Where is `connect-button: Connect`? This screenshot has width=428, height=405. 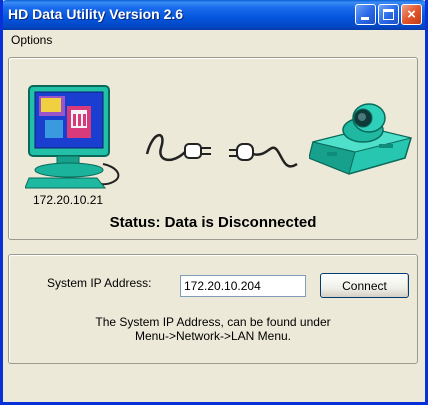
connect-button: Connect is located at coordinates (364, 285).